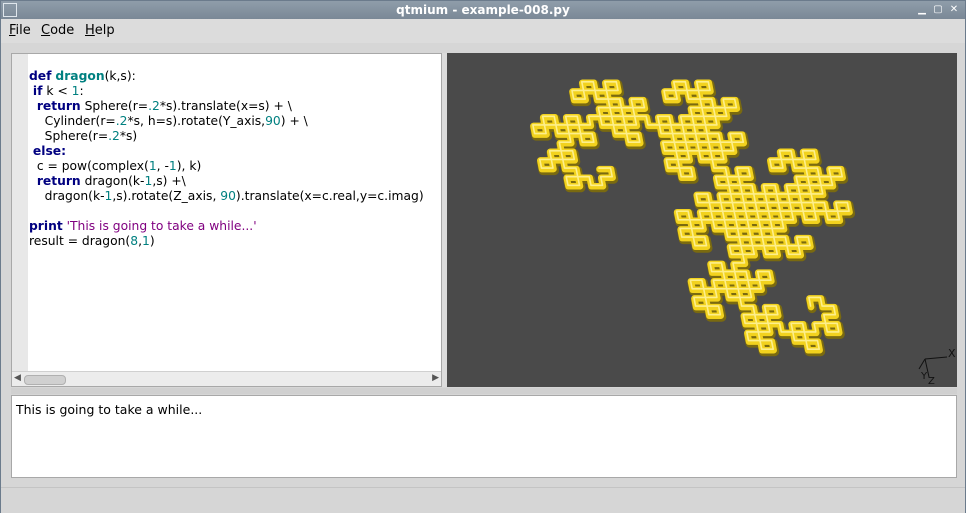 The image size is (966, 513). What do you see at coordinates (484, 391) in the screenshot?
I see `horizontal-splitter` at bounding box center [484, 391].